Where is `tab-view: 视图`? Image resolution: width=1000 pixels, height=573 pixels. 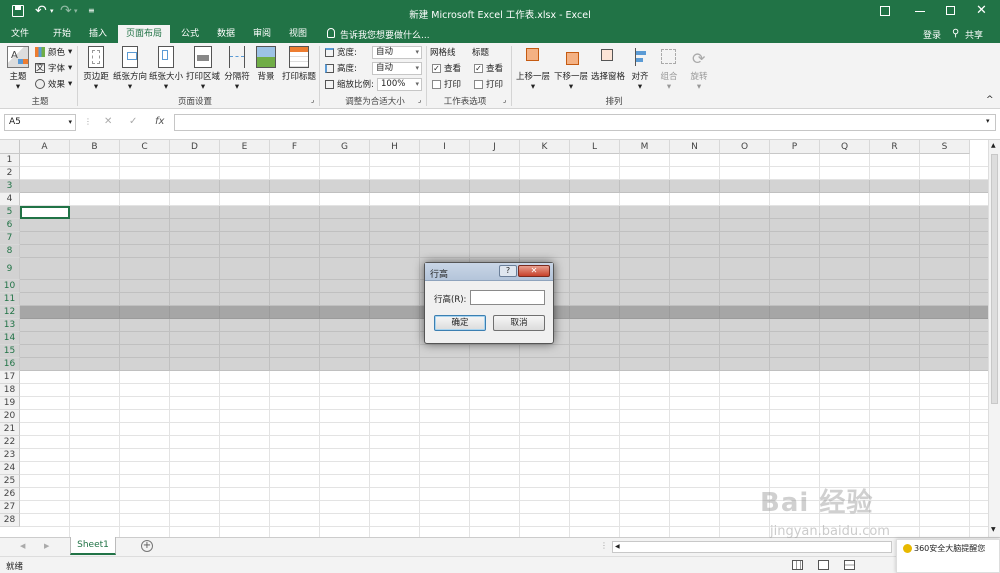
tab-view: 视图 is located at coordinates (298, 34).